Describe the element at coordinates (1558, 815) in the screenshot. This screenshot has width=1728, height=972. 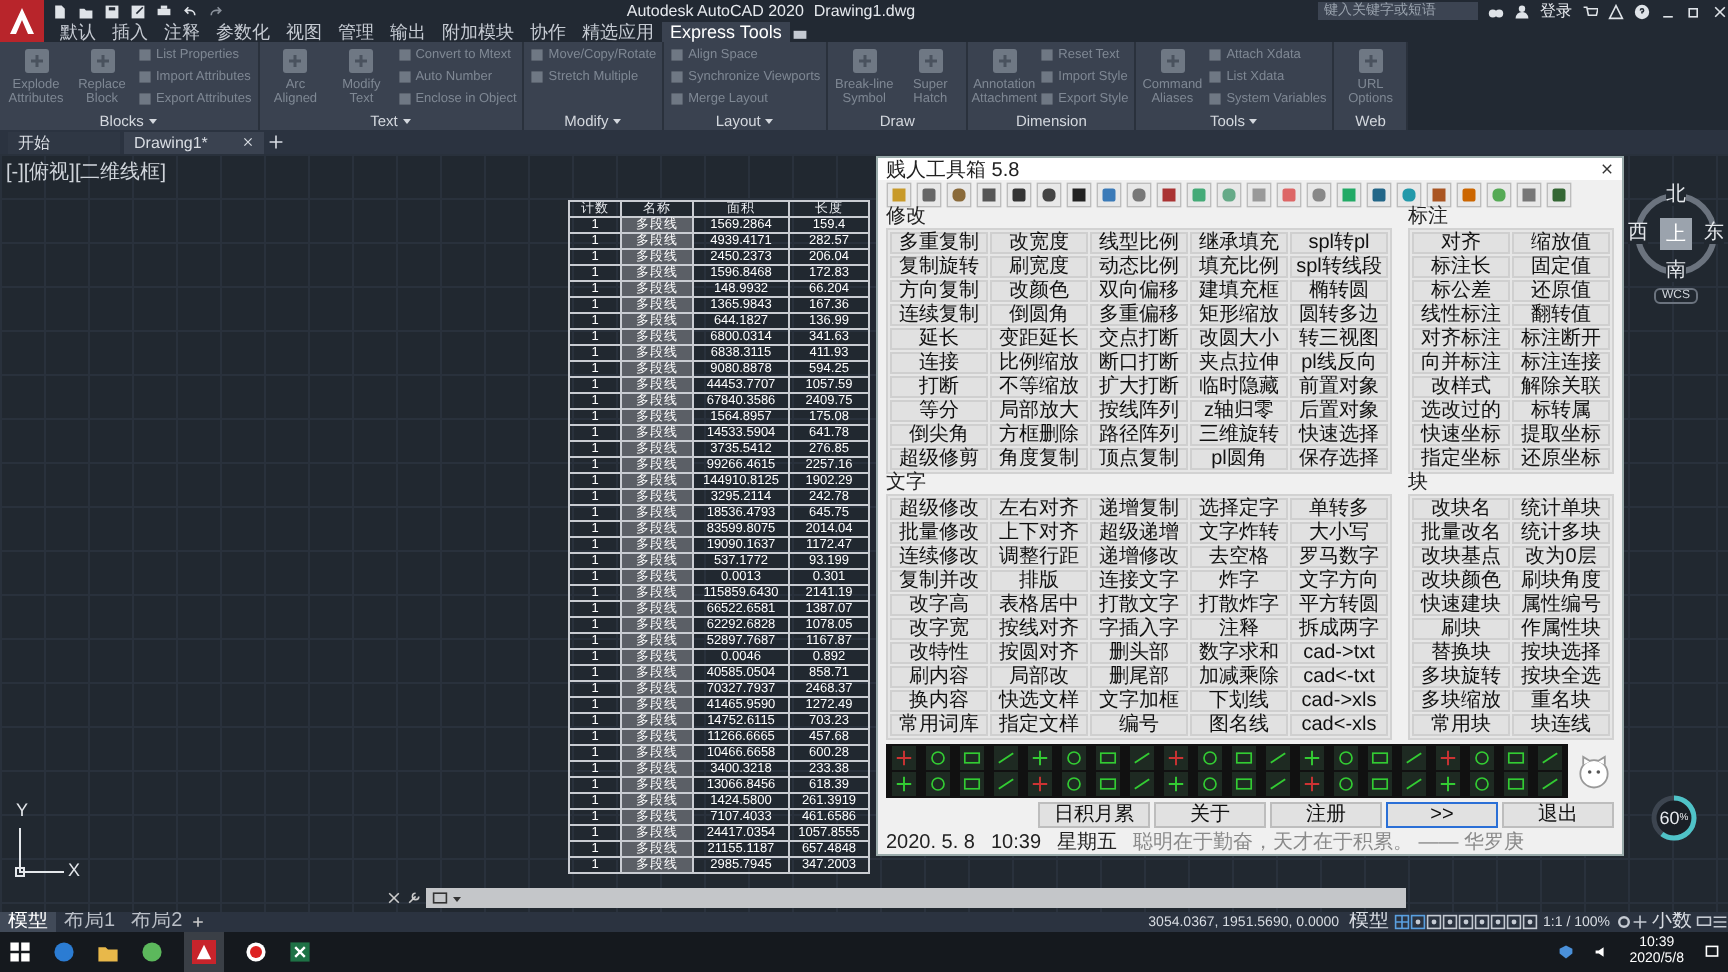
I see `dialog-button: 退出` at that location.